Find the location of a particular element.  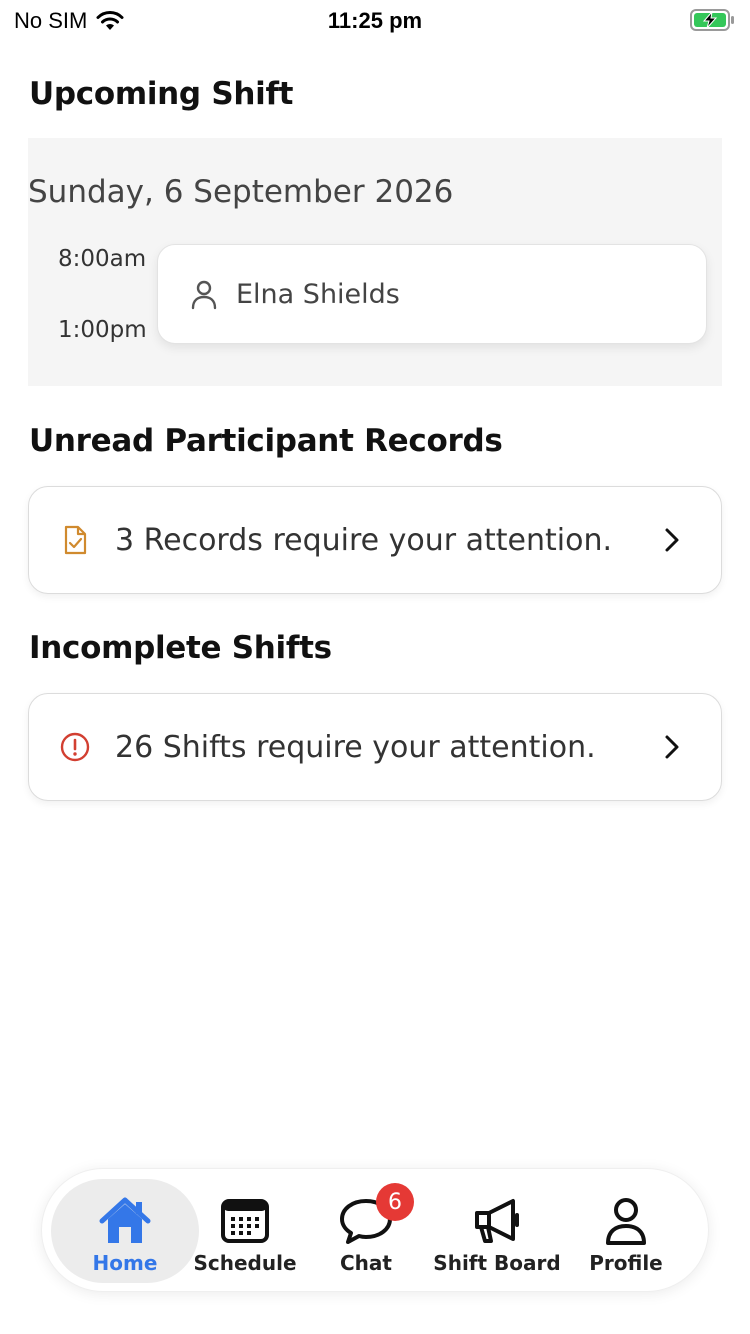

status-bar: No SIM 11:25 pm is located at coordinates (375, 20).